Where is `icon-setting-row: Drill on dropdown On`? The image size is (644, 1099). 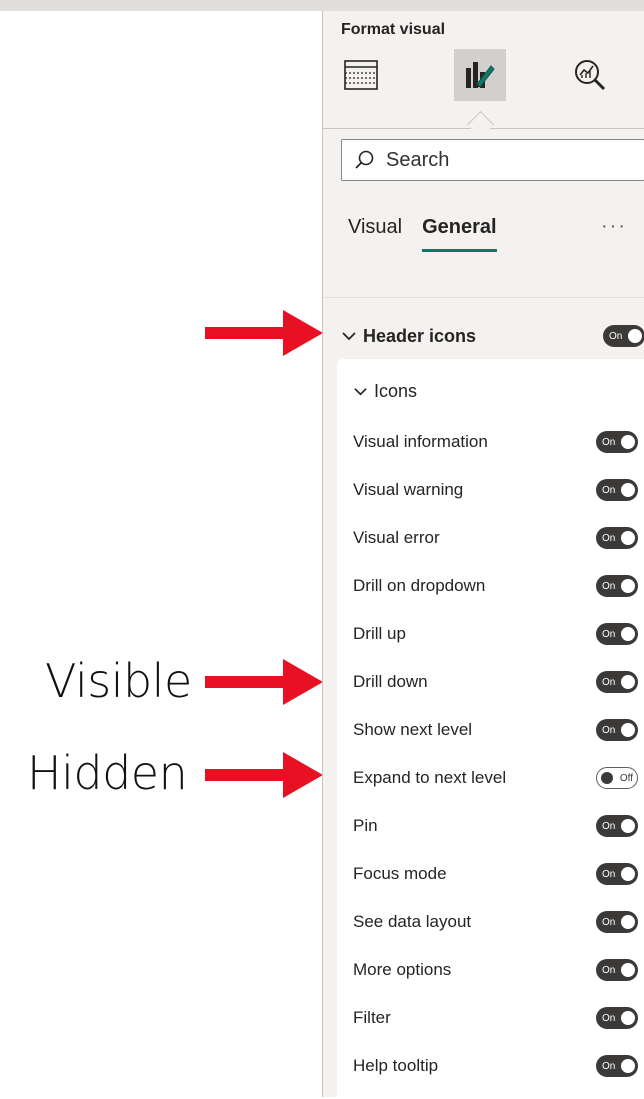
icon-setting-row: Drill on dropdown On is located at coordinates (495, 586).